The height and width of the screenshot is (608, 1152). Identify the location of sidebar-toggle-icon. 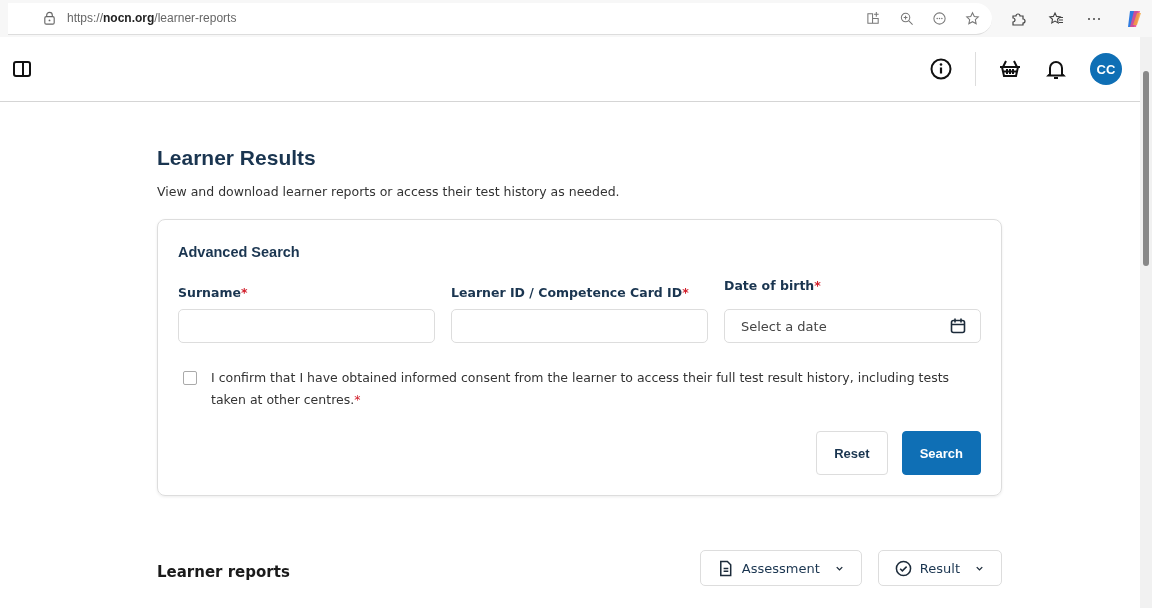
(22, 69).